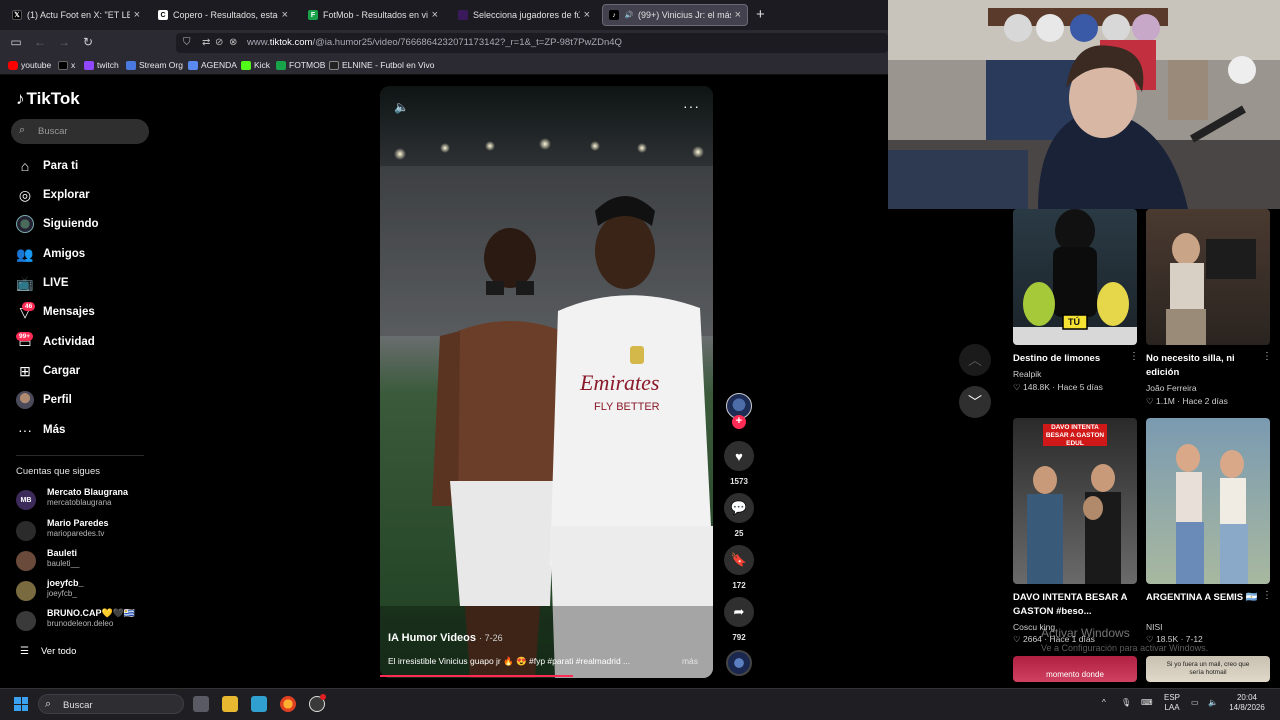 The image size is (1280, 720). I want to click on bookmark-agenda: AGENDA, so click(212, 65).